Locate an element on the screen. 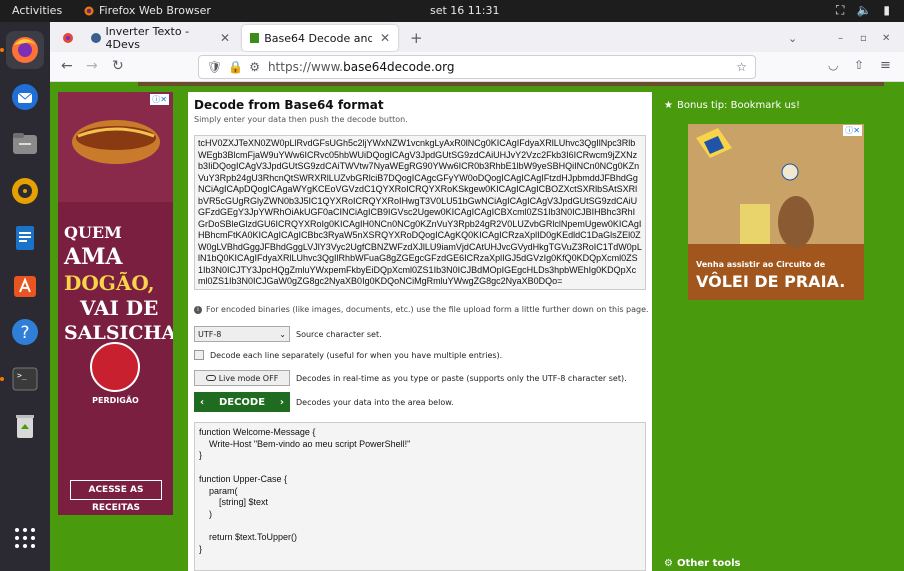 Image resolution: width=904 pixels, height=571 pixels. dock: ? >_ is located at coordinates (25, 296).